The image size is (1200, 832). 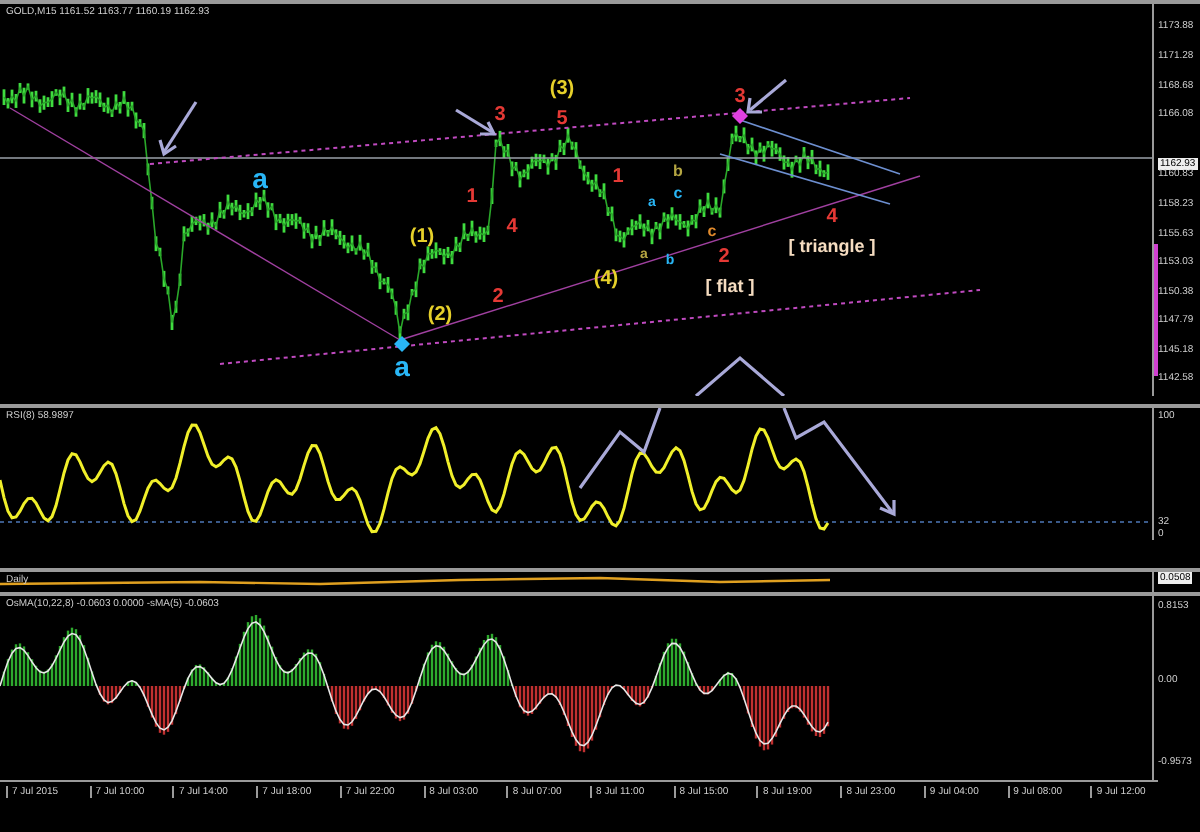 I want to click on wave-label: 5, so click(x=562, y=119).